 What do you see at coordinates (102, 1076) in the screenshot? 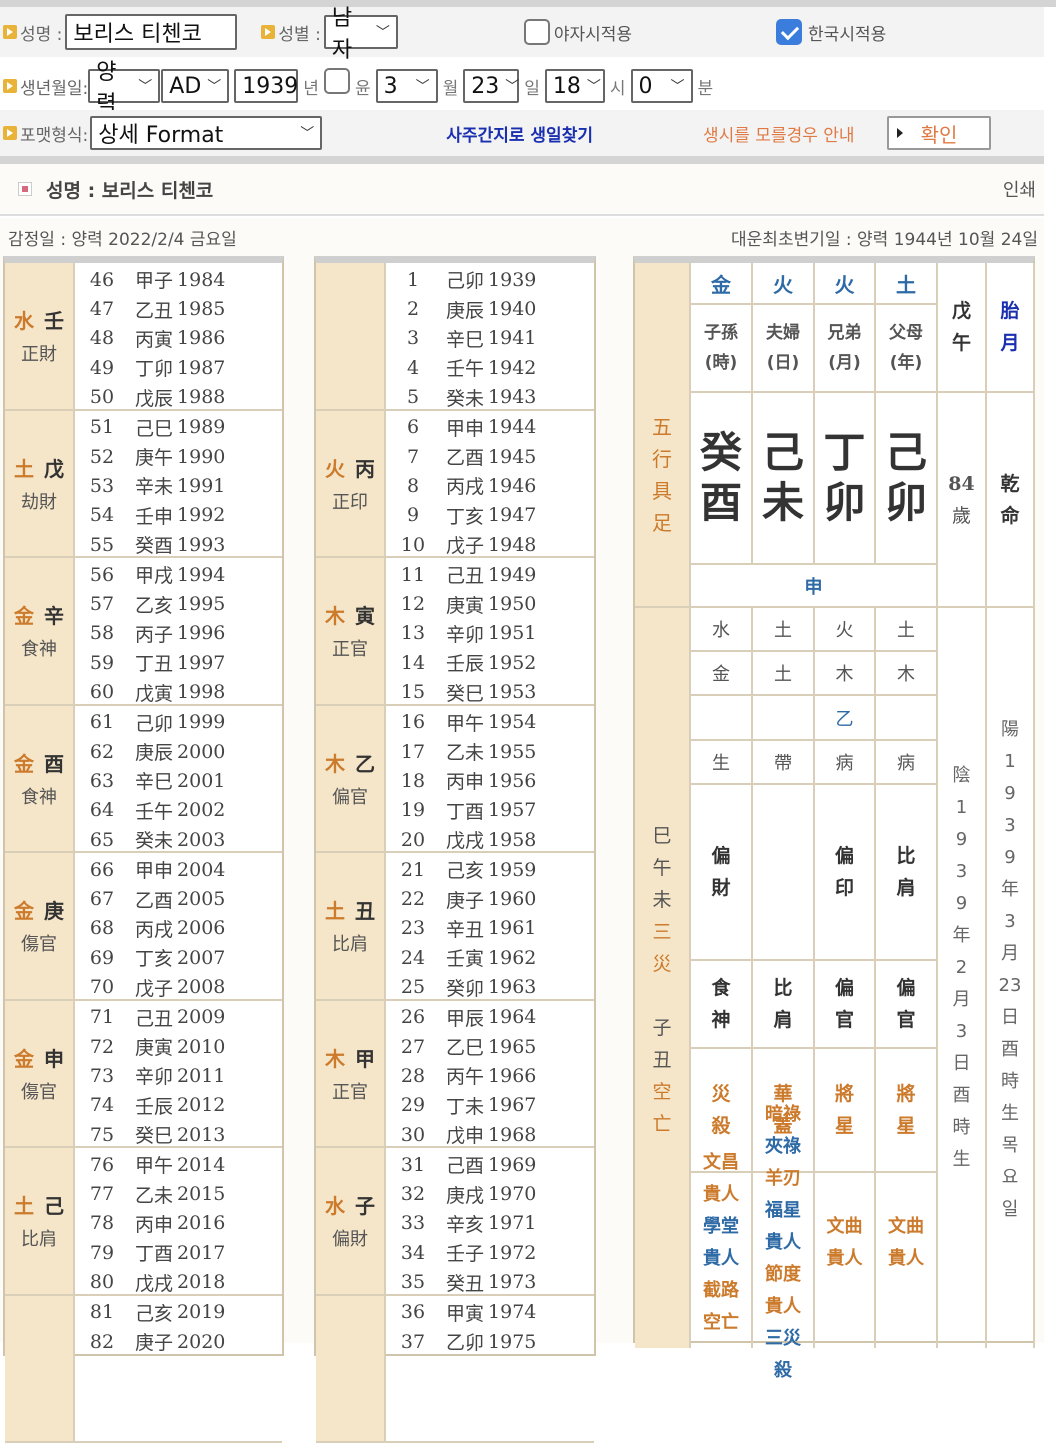
I see `daeun-age: 73` at bounding box center [102, 1076].